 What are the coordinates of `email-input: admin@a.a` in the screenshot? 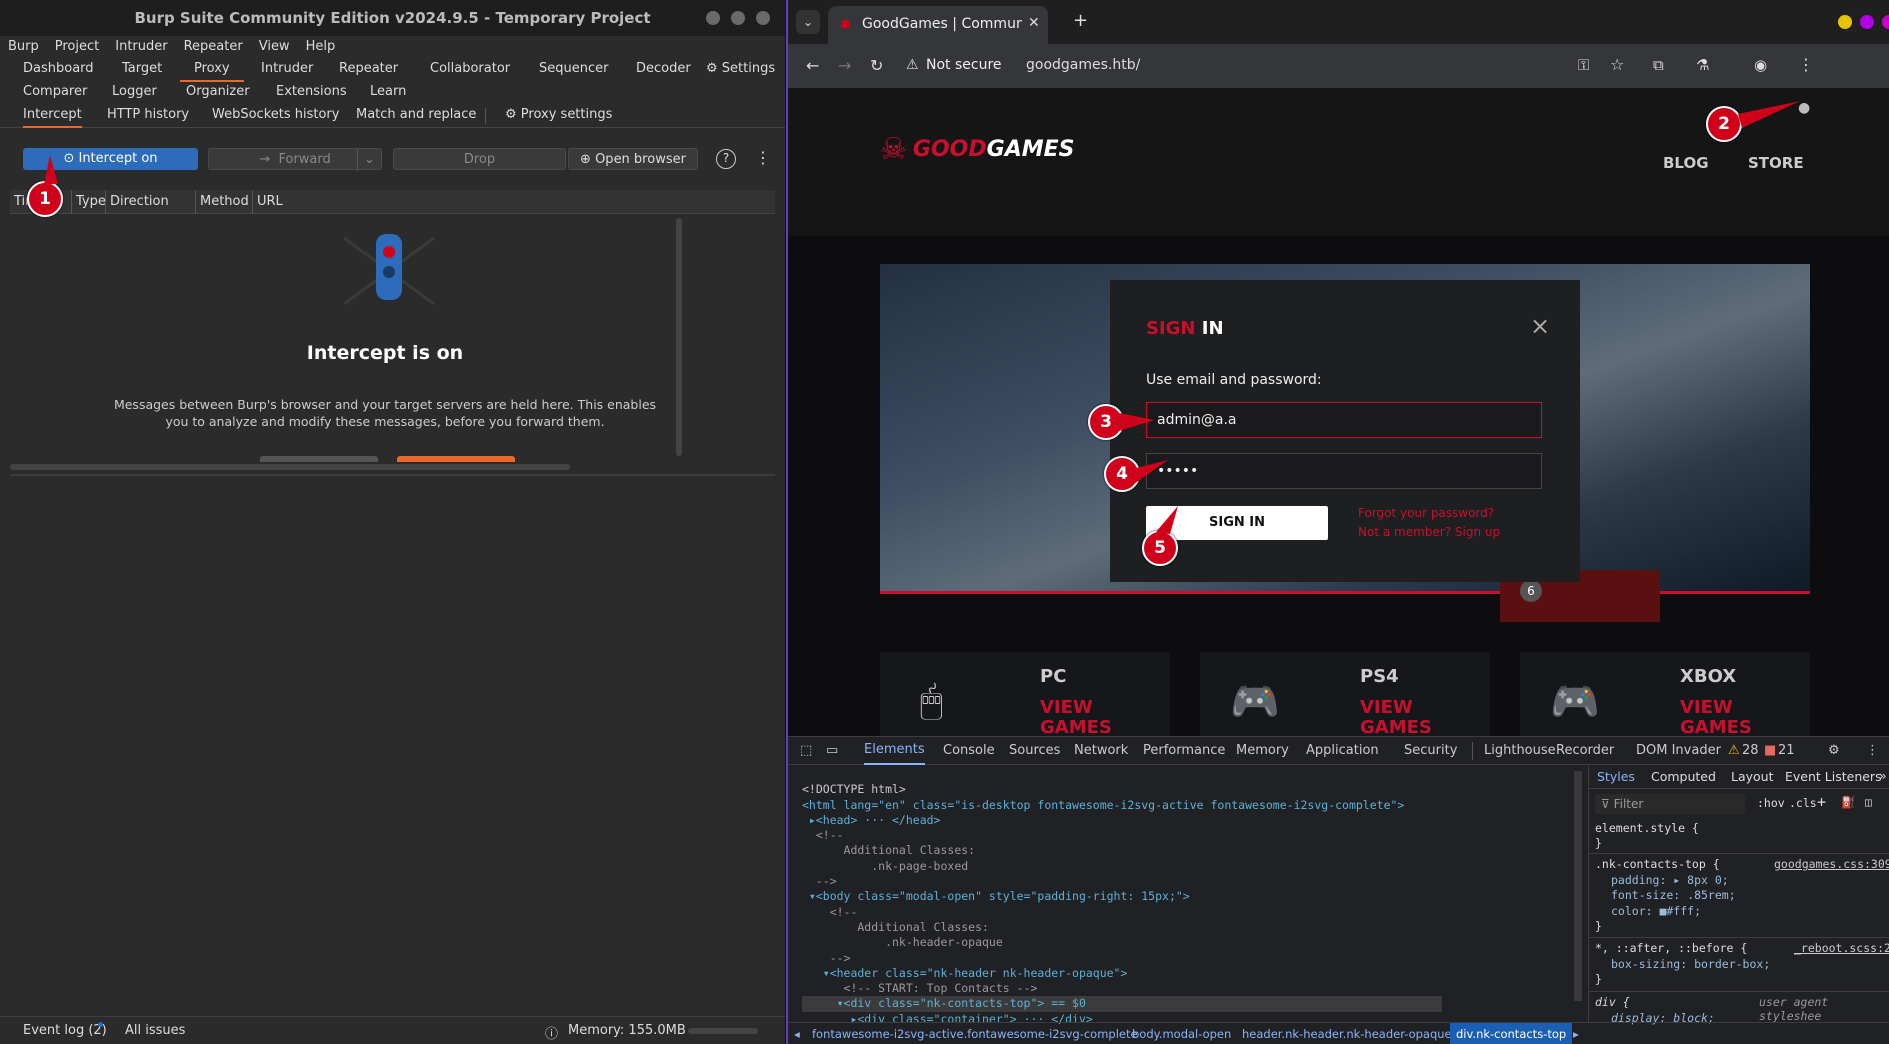 It's located at (1344, 420).